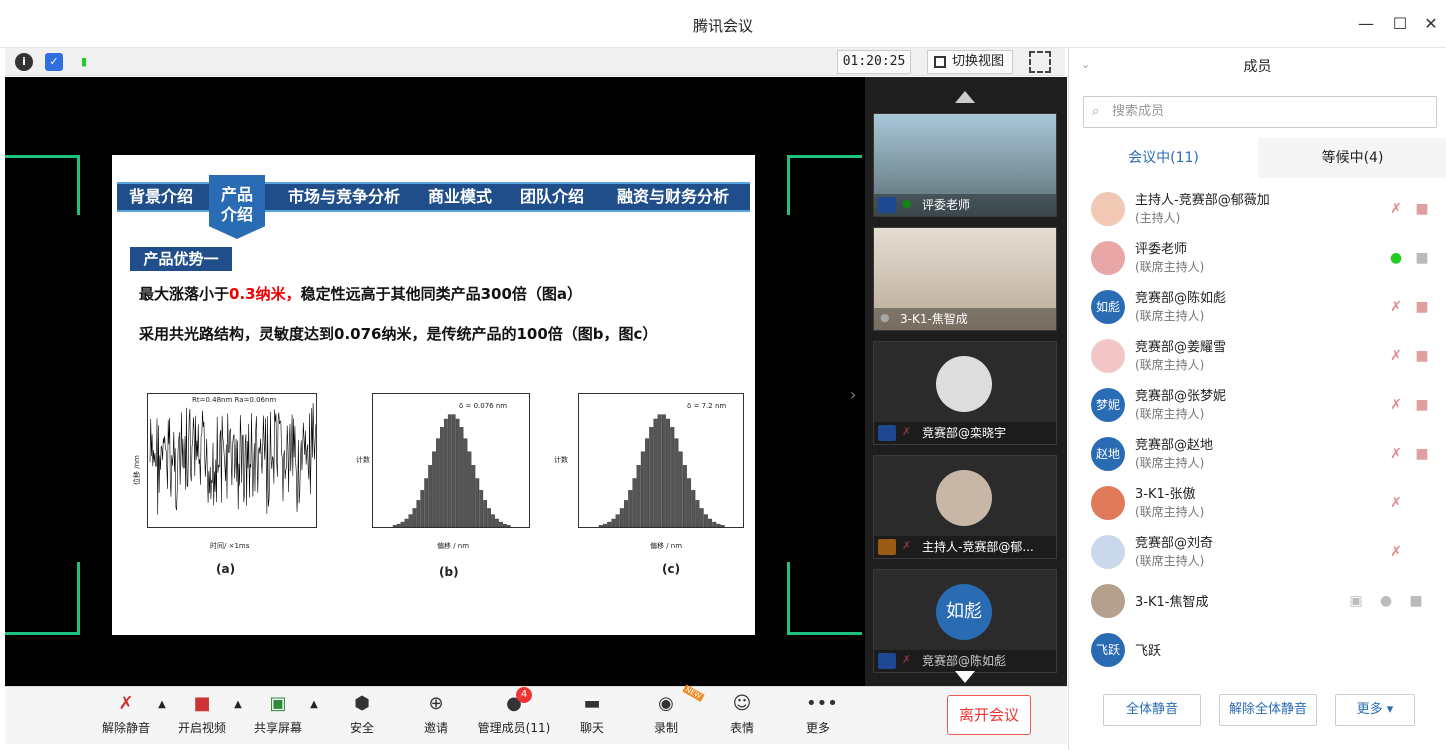 The image size is (1446, 750). What do you see at coordinates (965, 319) in the screenshot?
I see `video-tile-name: 3-K1-焦智成` at bounding box center [965, 319].